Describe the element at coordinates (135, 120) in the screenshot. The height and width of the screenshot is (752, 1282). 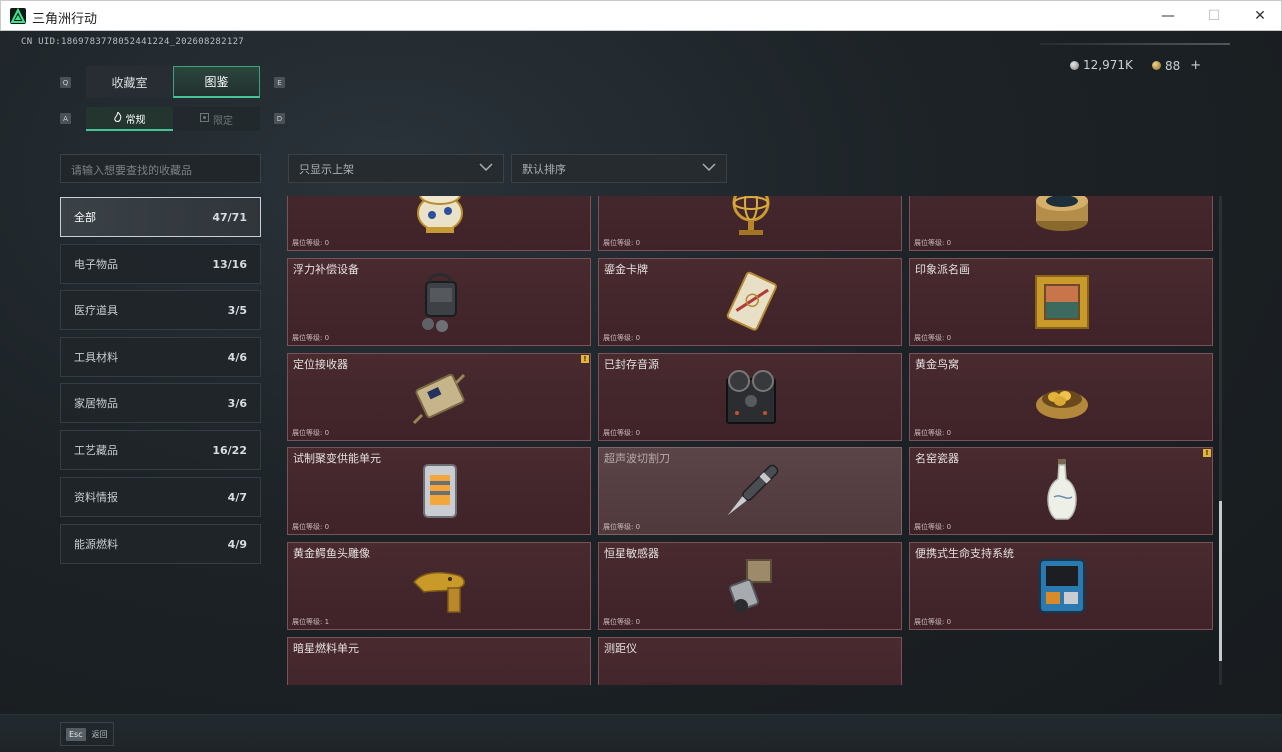
I see `subtab-regular-label: 常规` at that location.